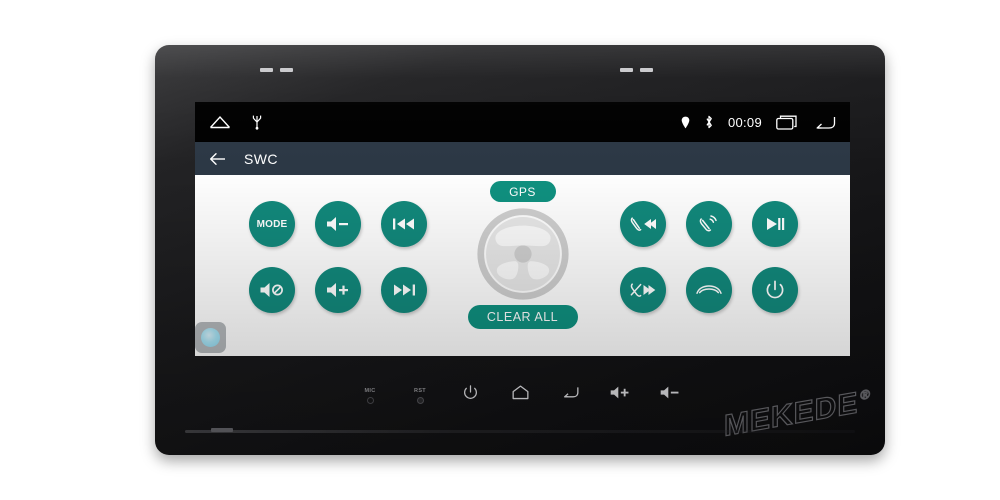 Image resolution: width=1000 pixels, height=500 pixels. I want to click on home-key, so click(520, 391).